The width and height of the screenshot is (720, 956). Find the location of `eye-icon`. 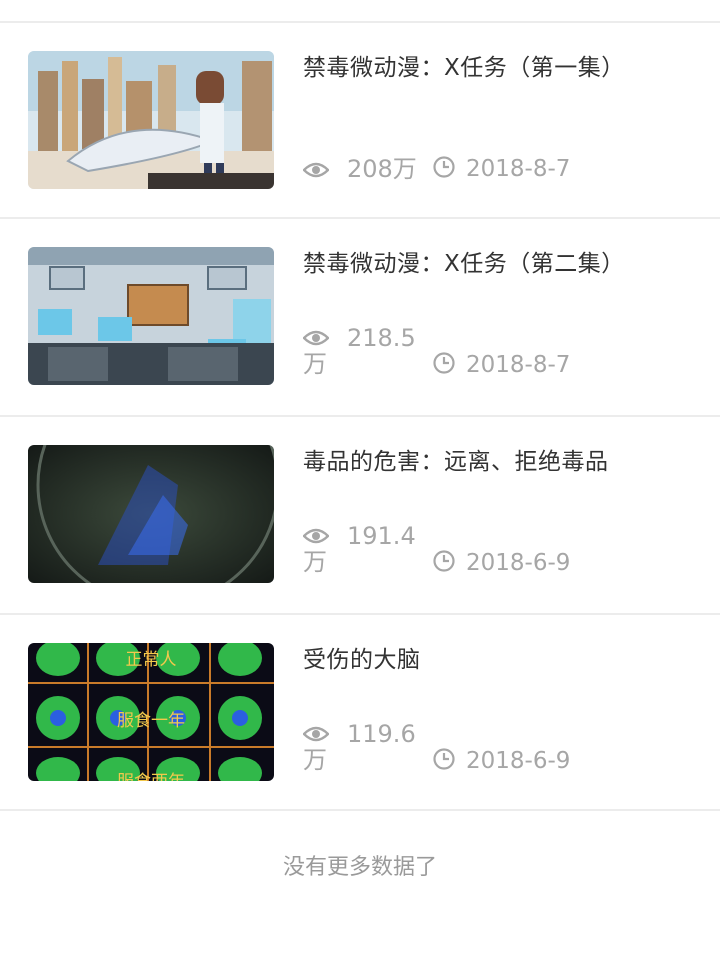

eye-icon is located at coordinates (316, 170).